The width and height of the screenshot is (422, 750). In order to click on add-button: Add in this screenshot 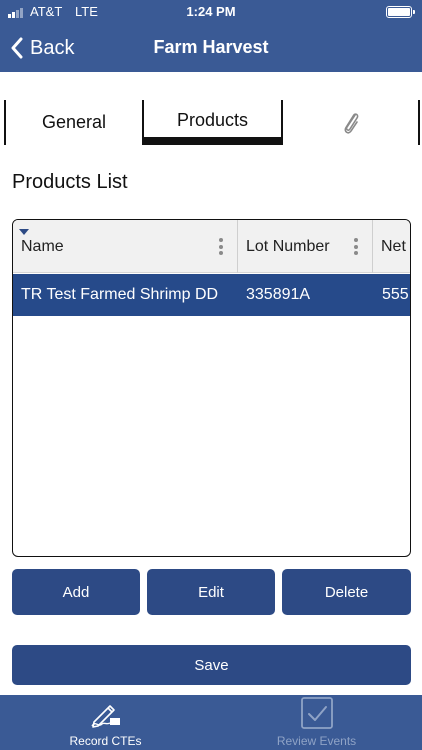, I will do `click(76, 592)`.